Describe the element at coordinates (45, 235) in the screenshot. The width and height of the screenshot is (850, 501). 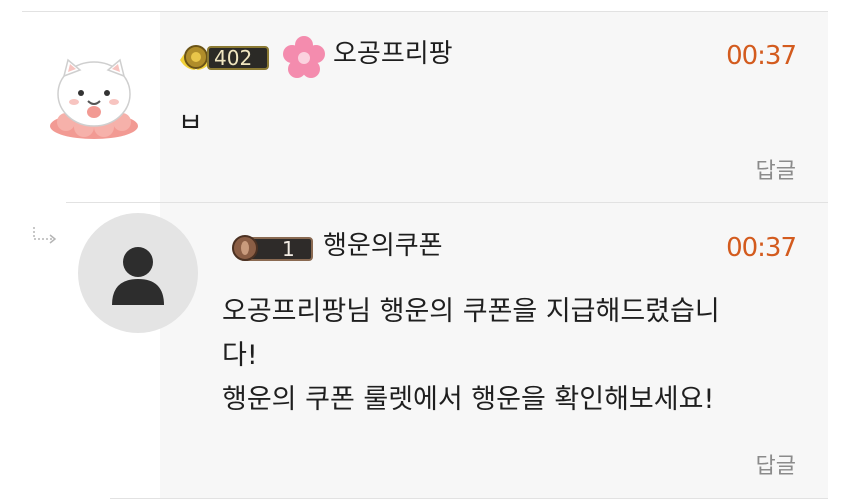
I see `reply-arrow-icon` at that location.